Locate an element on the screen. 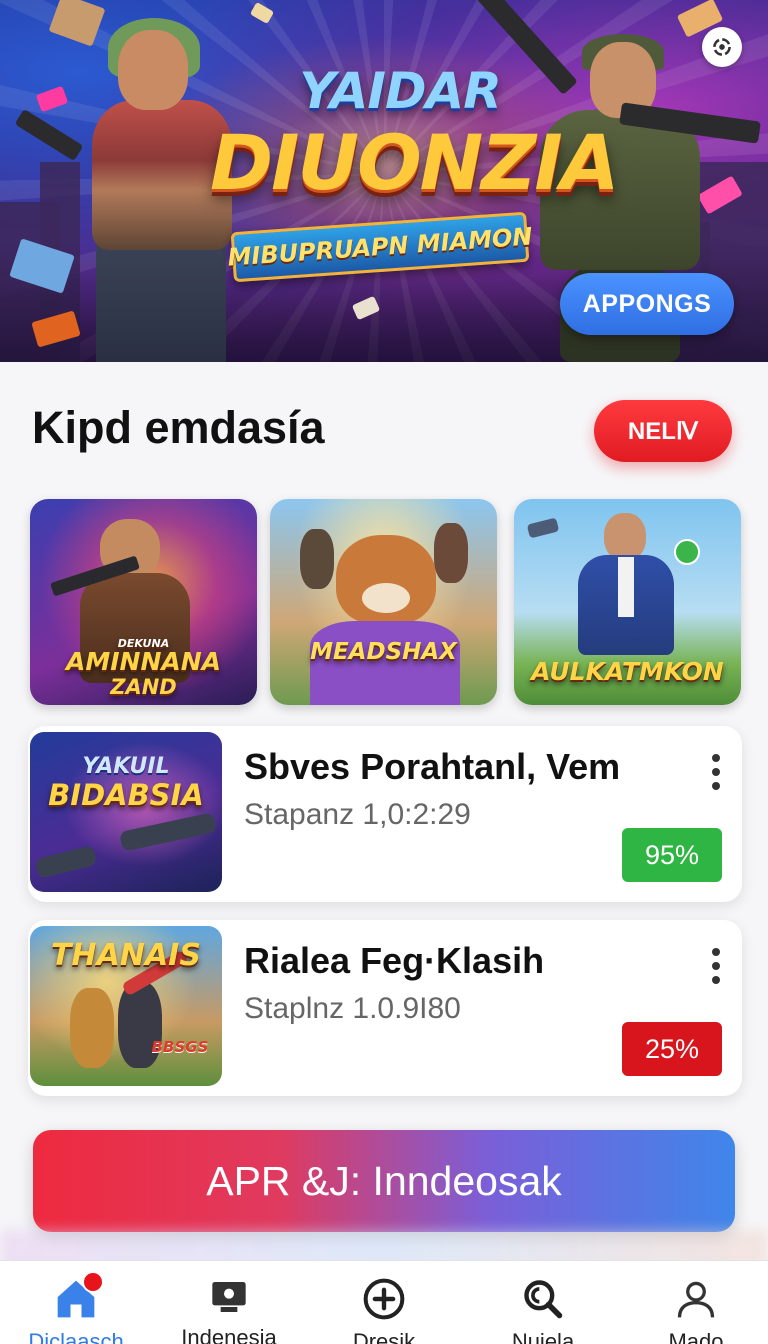  tile-label: AULKATMKON is located at coordinates (627, 671).